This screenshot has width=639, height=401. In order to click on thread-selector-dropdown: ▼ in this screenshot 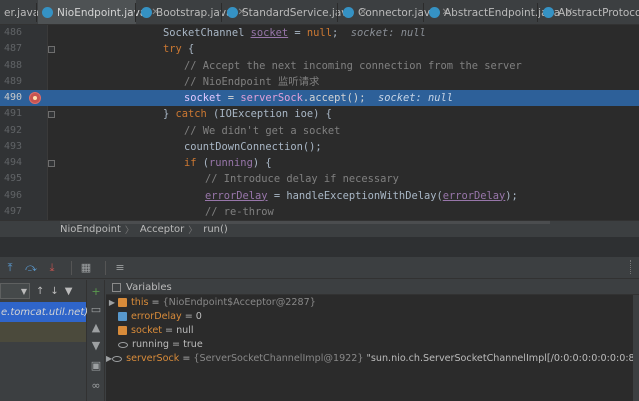, I will do `click(15, 291)`.